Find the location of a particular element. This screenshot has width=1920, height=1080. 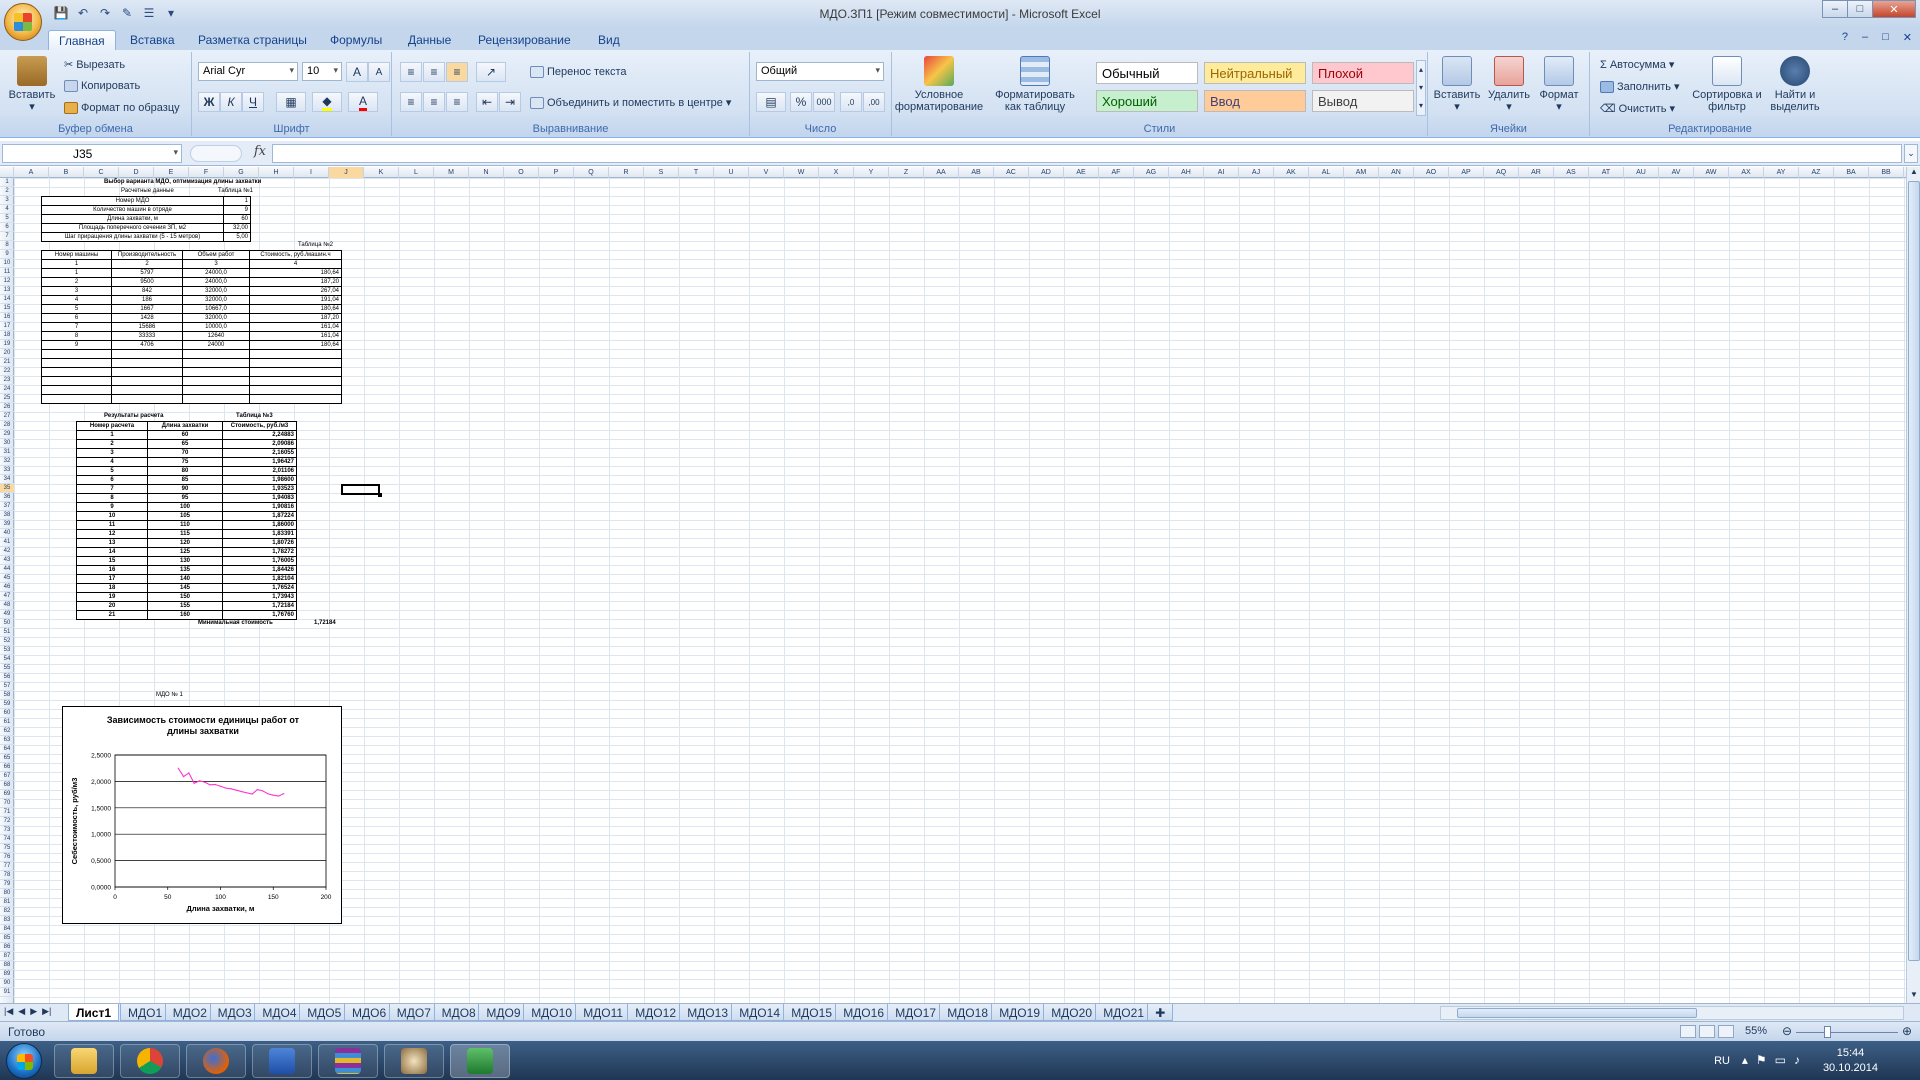

taskbar-app is located at coordinates (414, 1061).